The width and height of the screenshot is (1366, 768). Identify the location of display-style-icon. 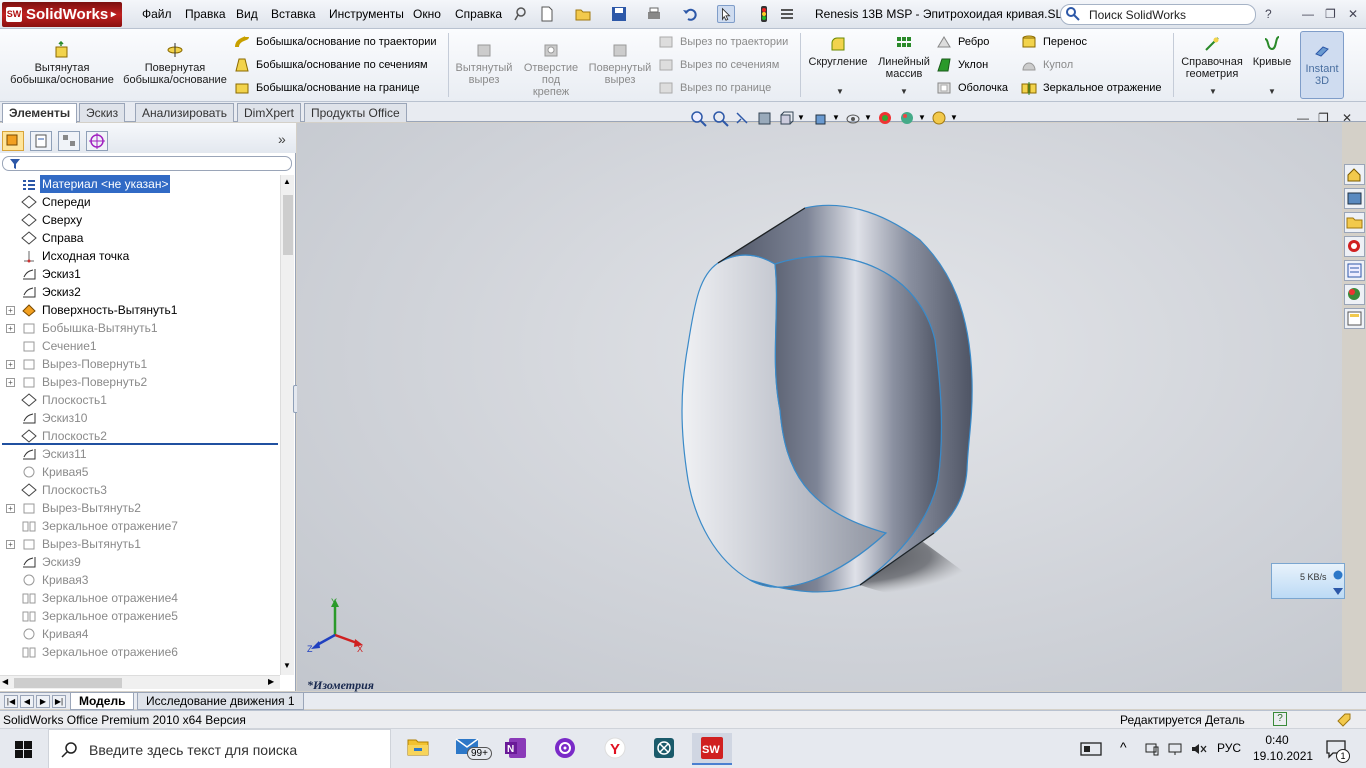
(821, 118).